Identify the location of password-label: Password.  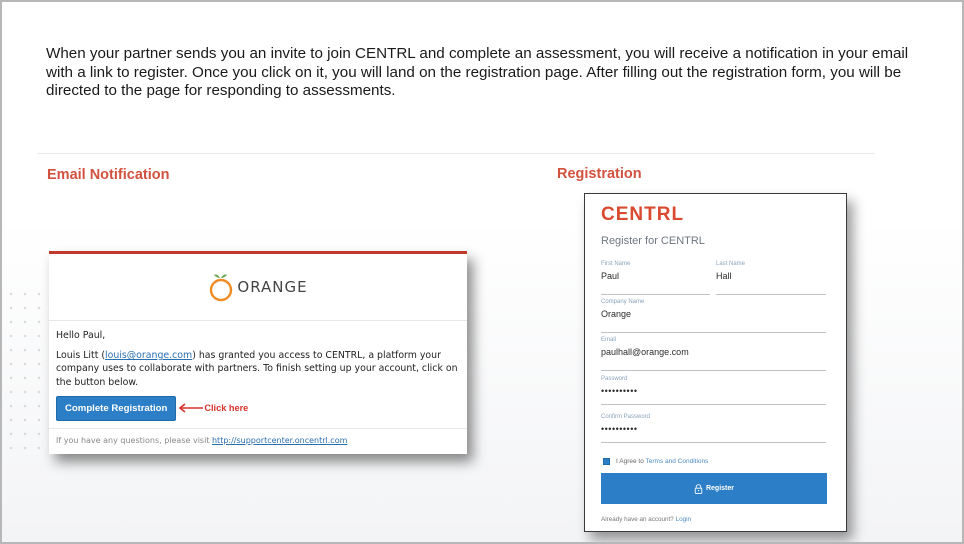
(614, 379).